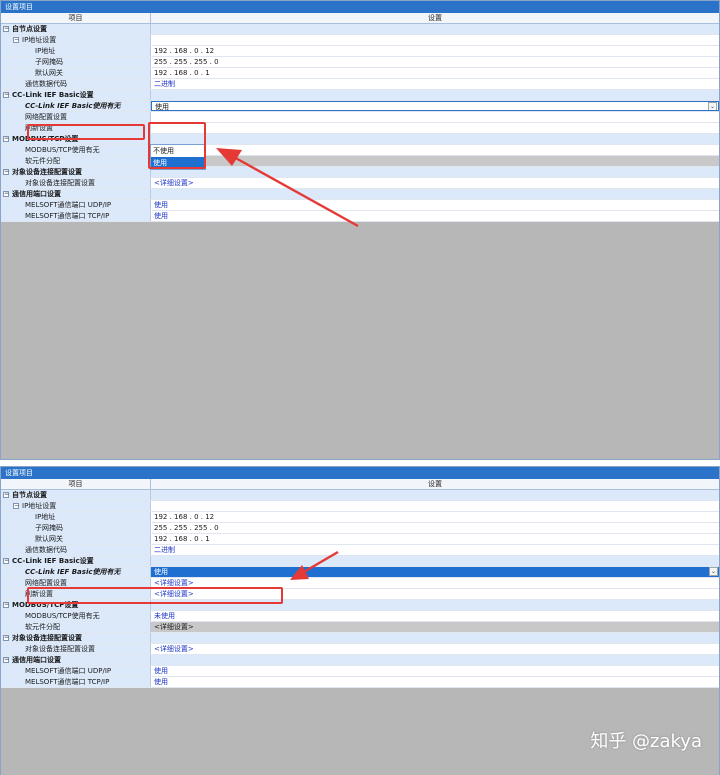 Image resolution: width=720 pixels, height=775 pixels. I want to click on row-value-text: 255 . 255 . 255 . 0, so click(186, 62).